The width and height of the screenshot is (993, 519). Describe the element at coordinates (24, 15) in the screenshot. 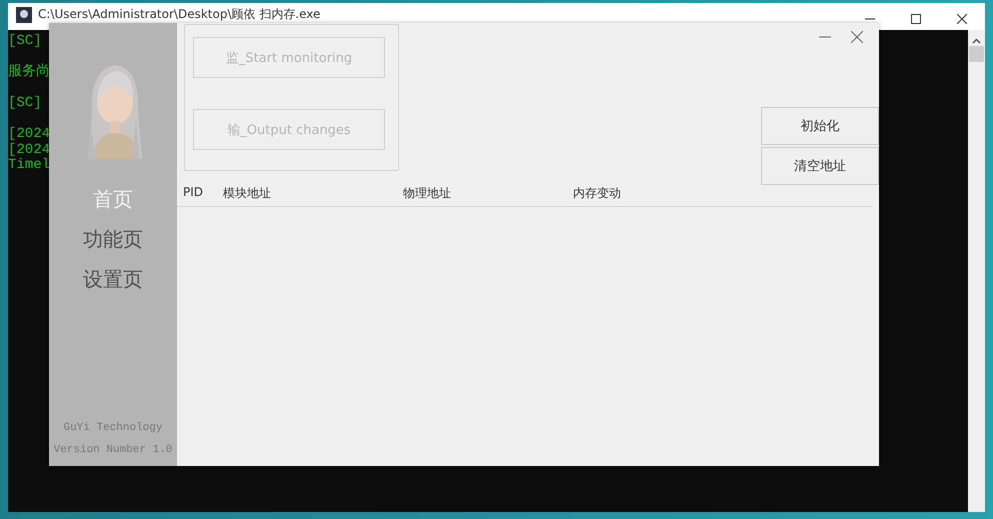

I see `console-app-icon` at that location.